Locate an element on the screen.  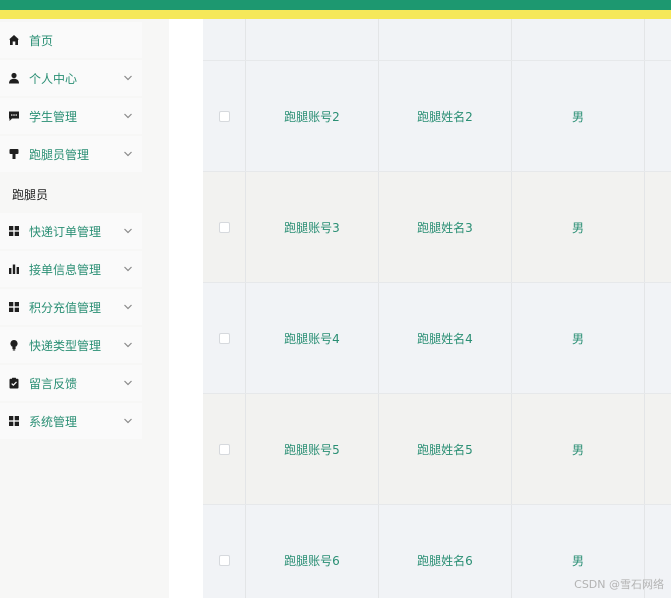
sidebar-item-label: 积分充值管理 is located at coordinates (65, 307).